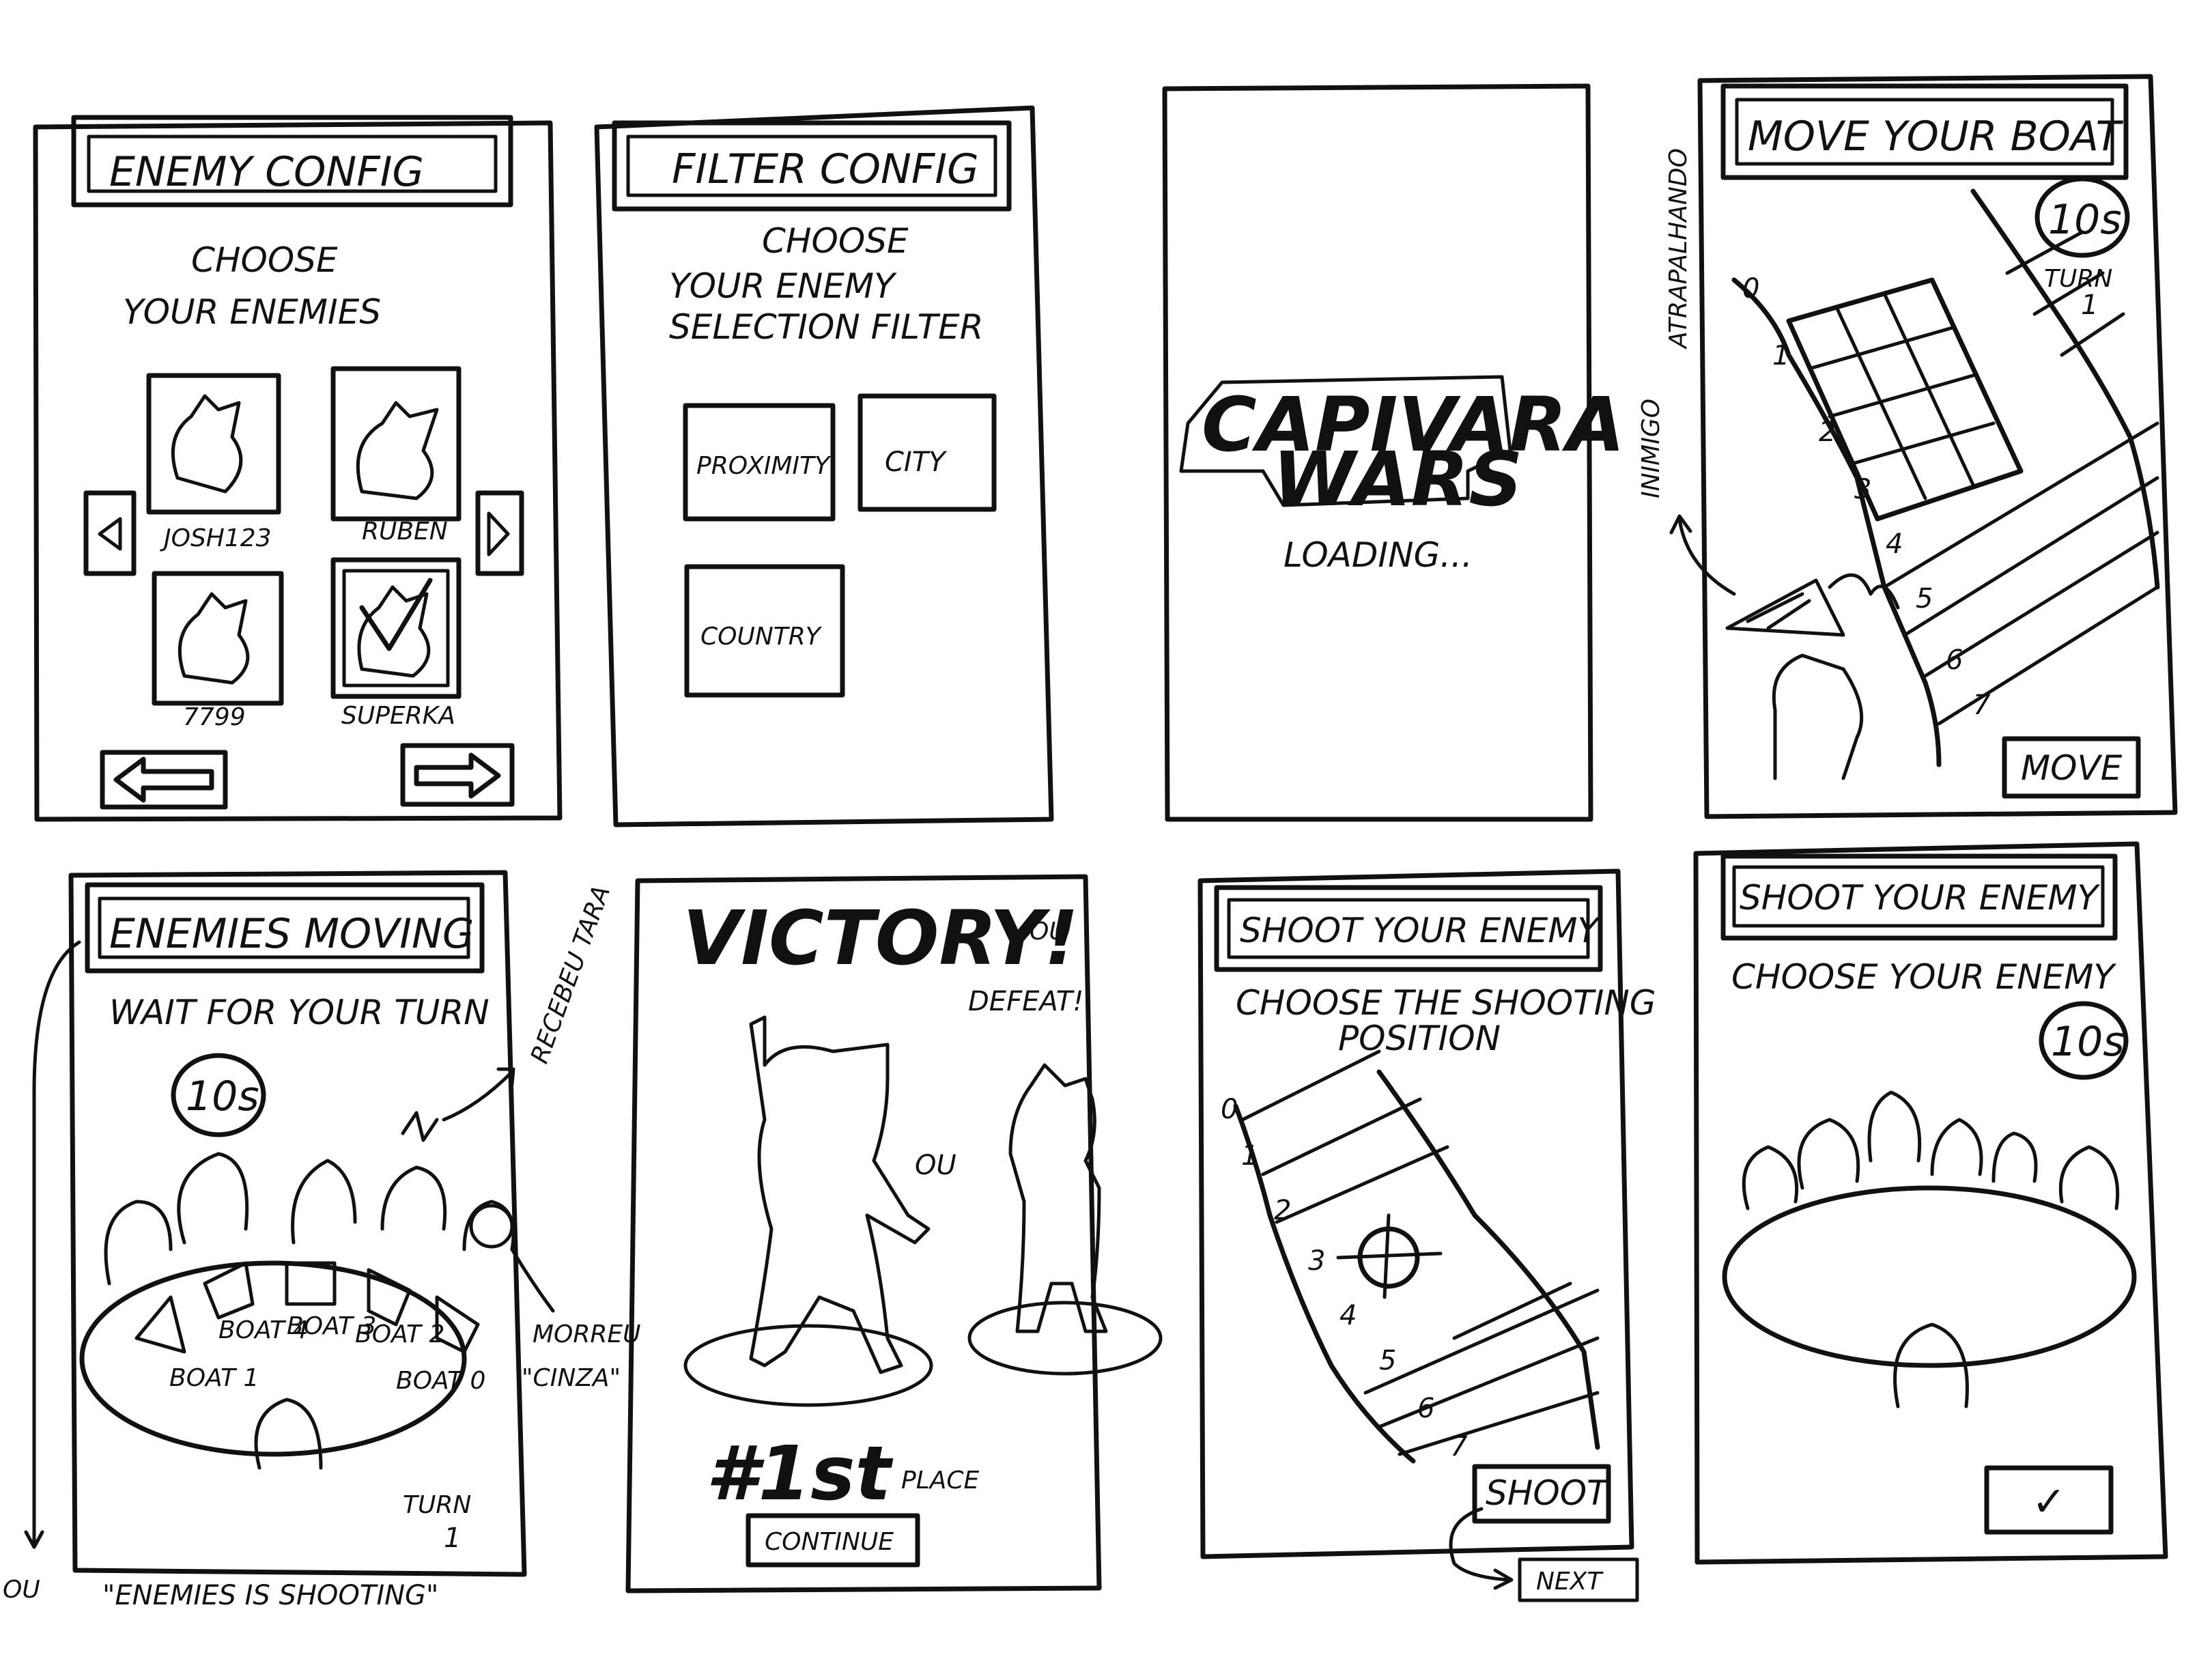 This screenshot has width=2212, height=1657. I want to click on screen-title: ENEMIES MOVING, so click(291, 934).